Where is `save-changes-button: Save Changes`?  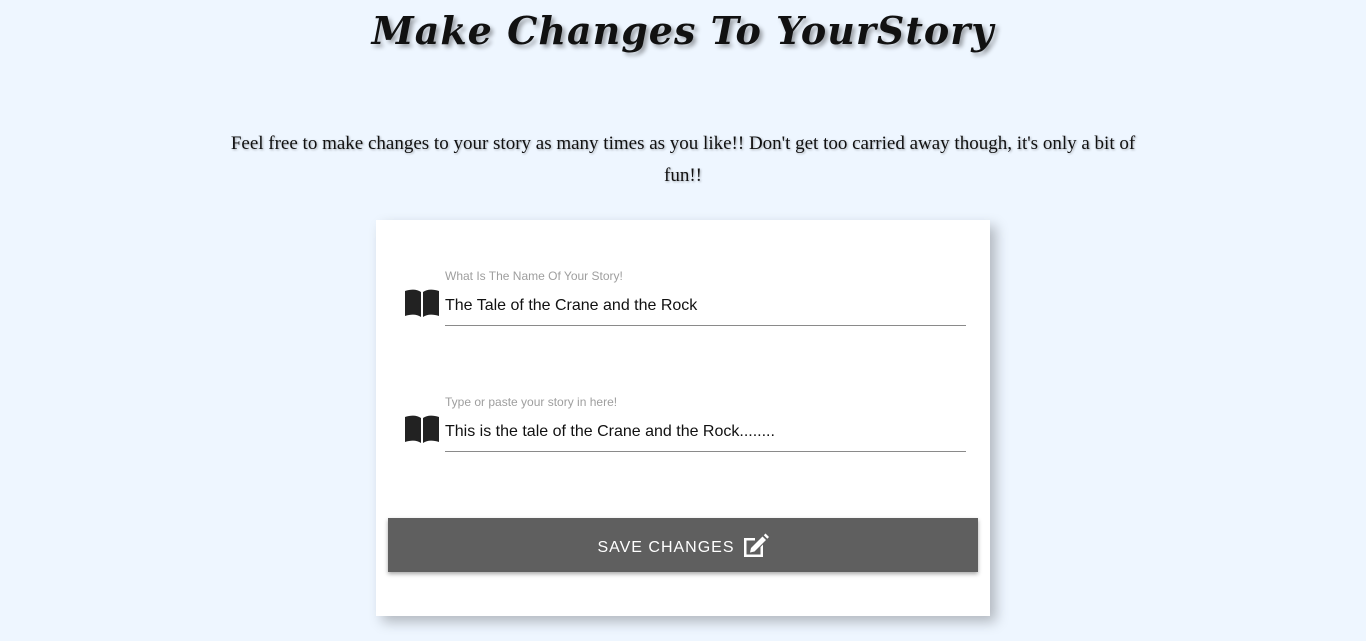
save-changes-button: Save Changes is located at coordinates (683, 545).